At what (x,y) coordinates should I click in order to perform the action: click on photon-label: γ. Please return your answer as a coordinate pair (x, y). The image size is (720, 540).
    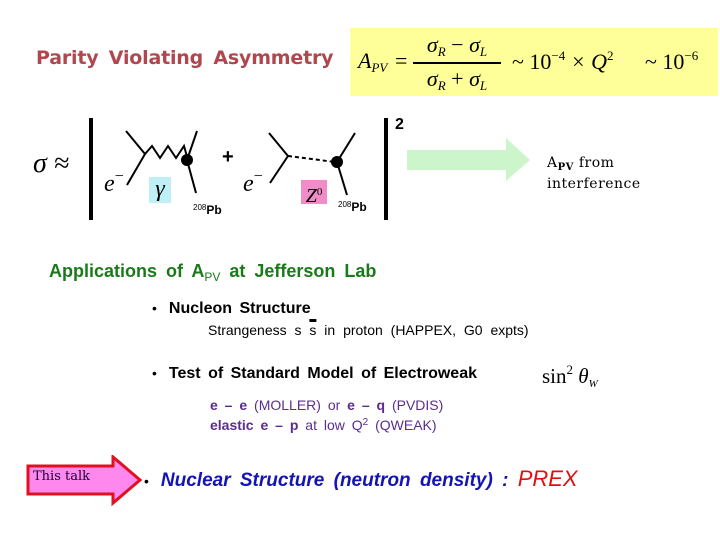
    Looking at the image, I should click on (160, 190).